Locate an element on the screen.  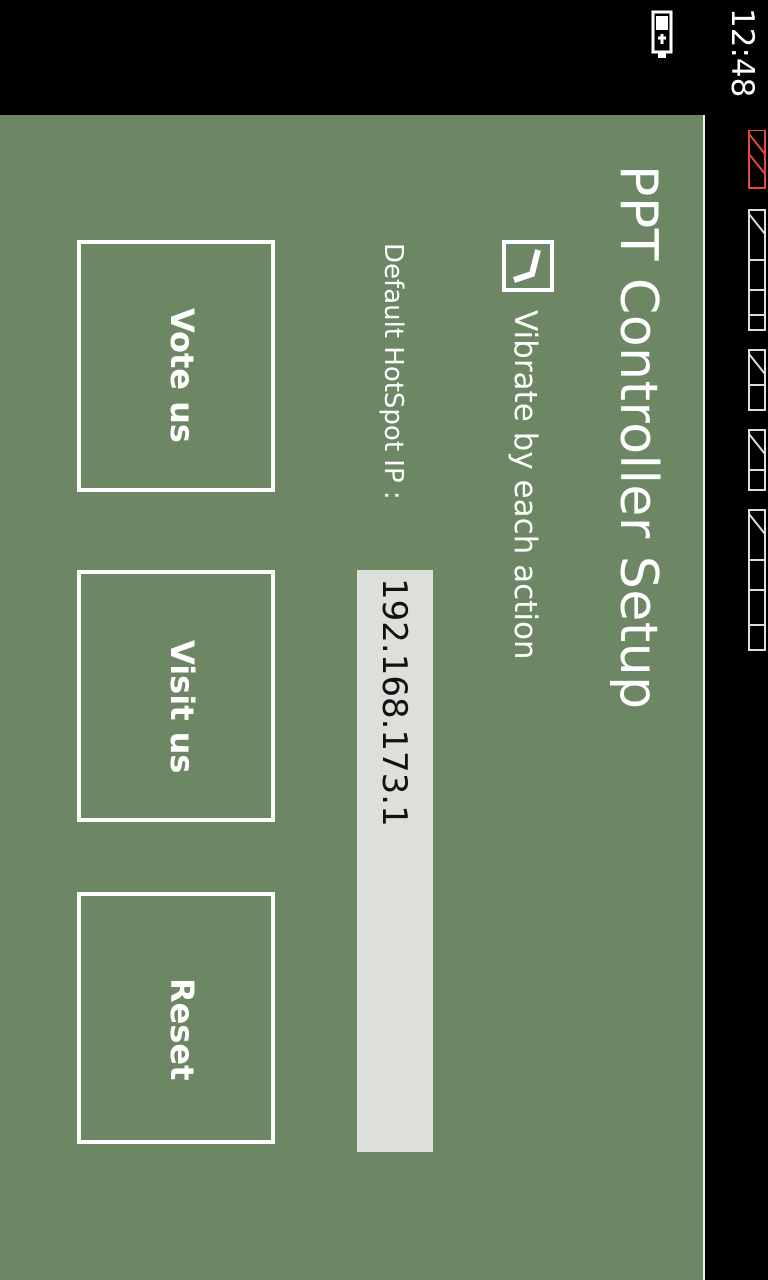
reset-label: Reset is located at coordinates (182, 1029).